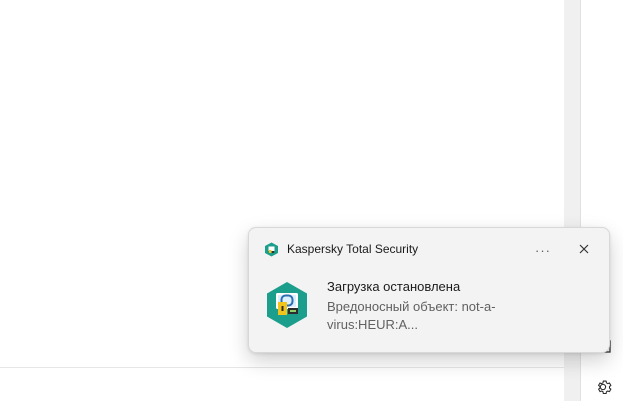 This screenshot has width=623, height=401. I want to click on close-icon, so click(584, 250).